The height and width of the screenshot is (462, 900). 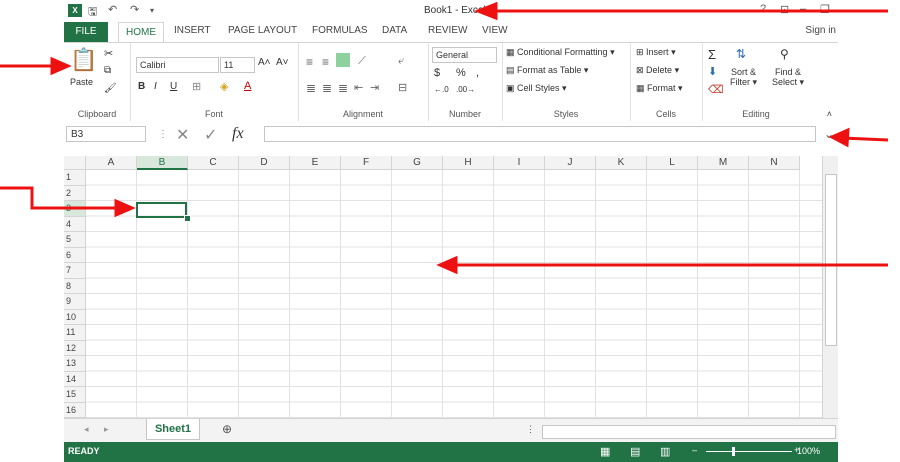 I want to click on annotation-arrowhead-cell, so click(x=125, y=208).